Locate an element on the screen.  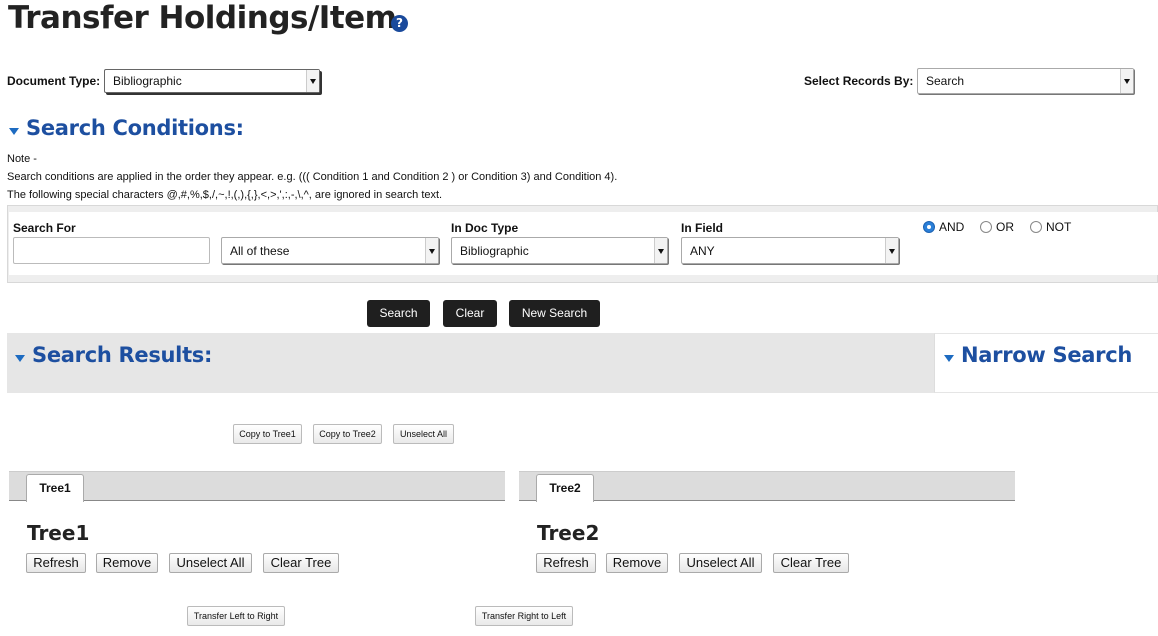
operator-and-radio is located at coordinates (929, 227).